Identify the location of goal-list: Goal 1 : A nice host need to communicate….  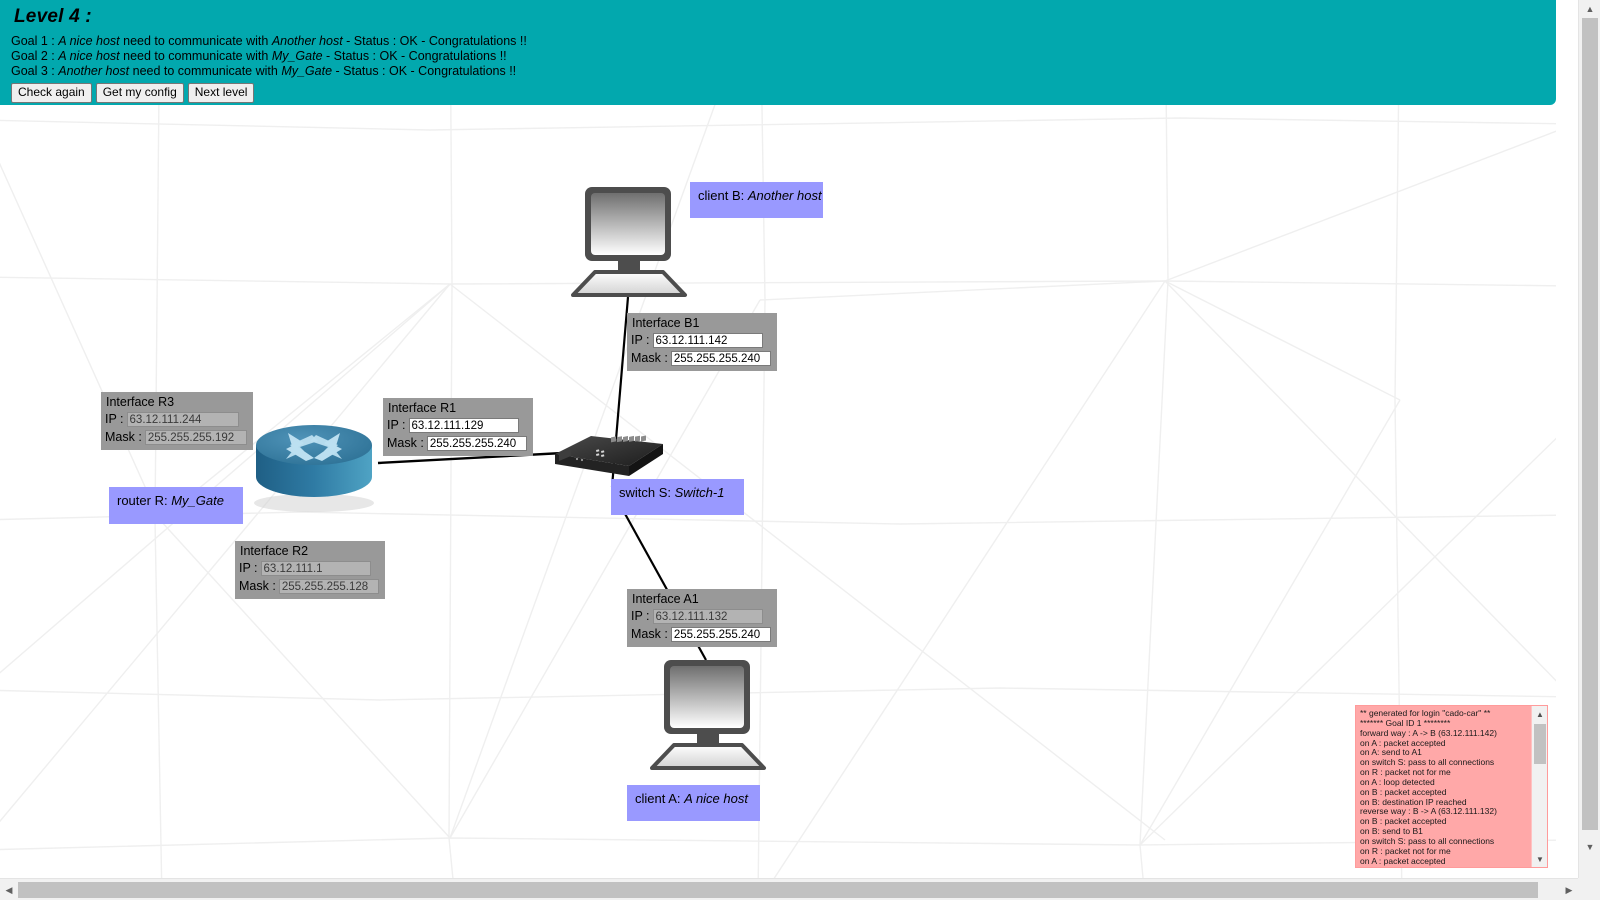
(782, 56).